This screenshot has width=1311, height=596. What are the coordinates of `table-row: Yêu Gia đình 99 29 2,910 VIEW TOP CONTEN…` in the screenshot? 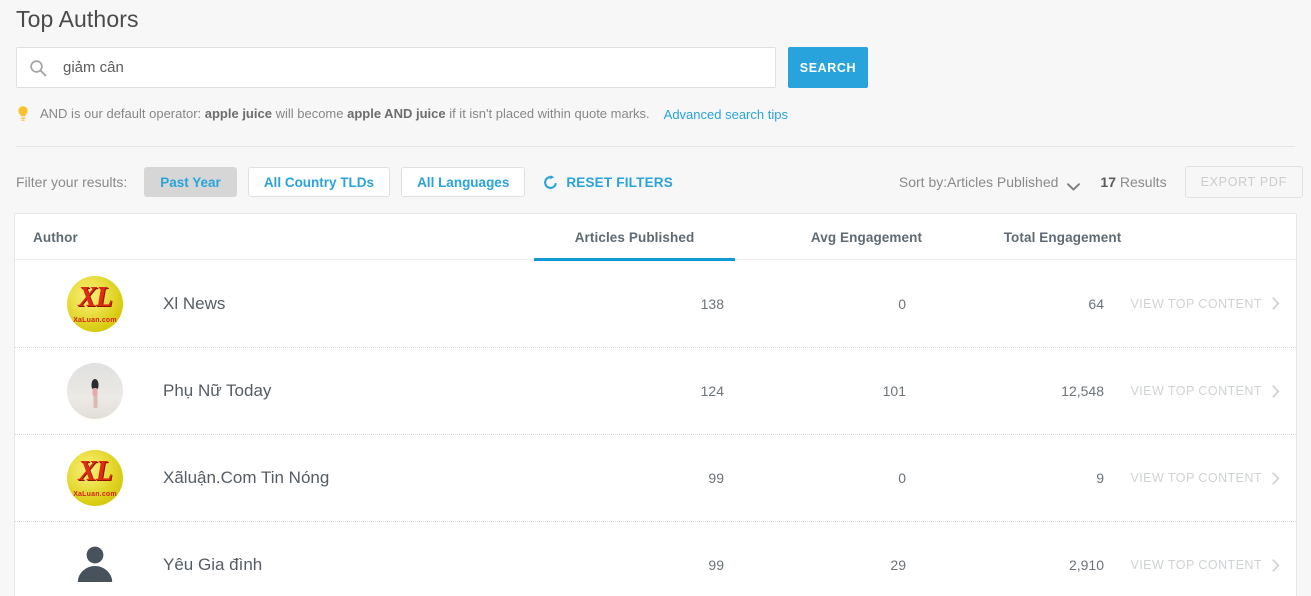 It's located at (655, 558).